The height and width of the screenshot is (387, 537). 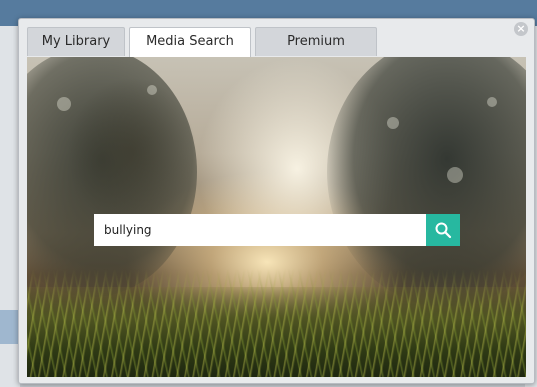 What do you see at coordinates (190, 42) in the screenshot?
I see `tab-media-search: Media Search` at bounding box center [190, 42].